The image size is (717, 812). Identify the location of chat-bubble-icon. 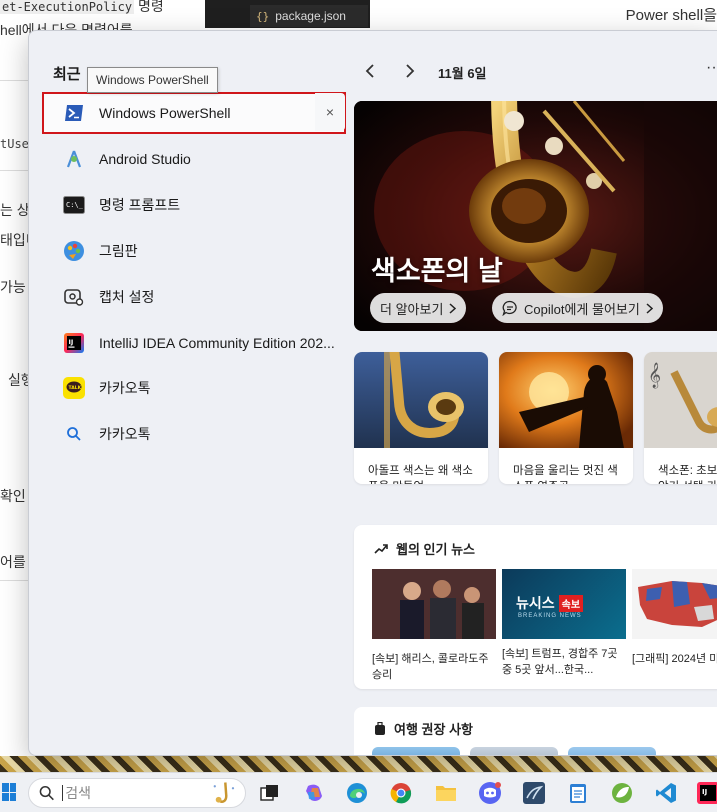
(509, 308).